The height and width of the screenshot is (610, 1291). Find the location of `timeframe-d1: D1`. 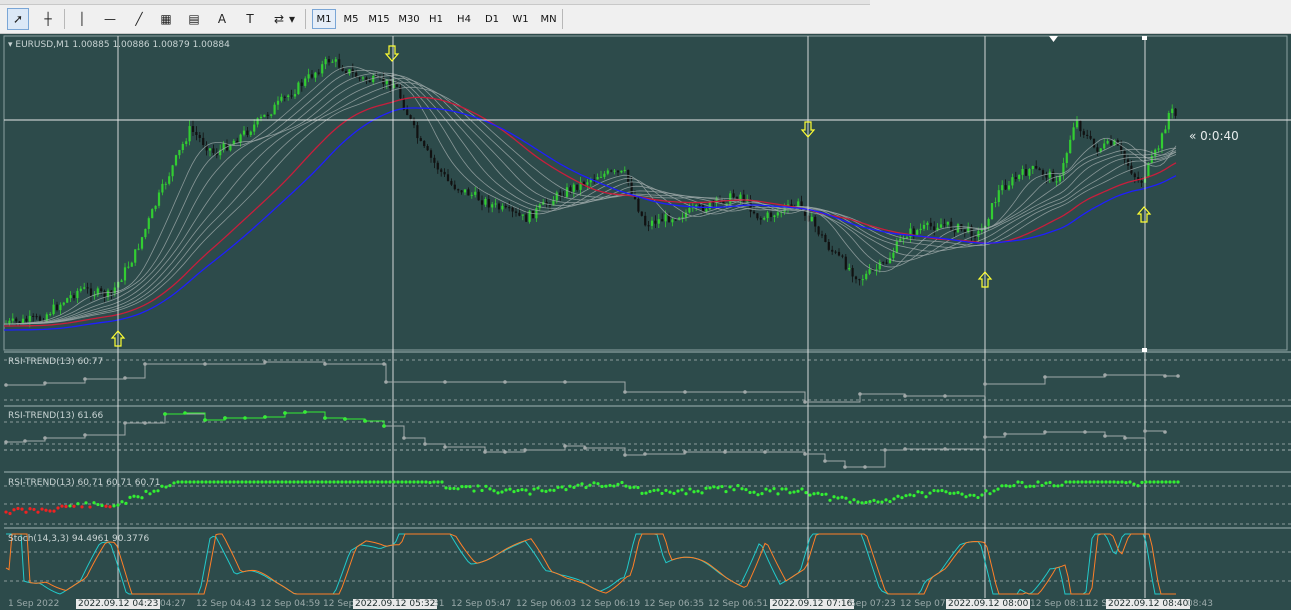

timeframe-d1: D1 is located at coordinates (492, 19).